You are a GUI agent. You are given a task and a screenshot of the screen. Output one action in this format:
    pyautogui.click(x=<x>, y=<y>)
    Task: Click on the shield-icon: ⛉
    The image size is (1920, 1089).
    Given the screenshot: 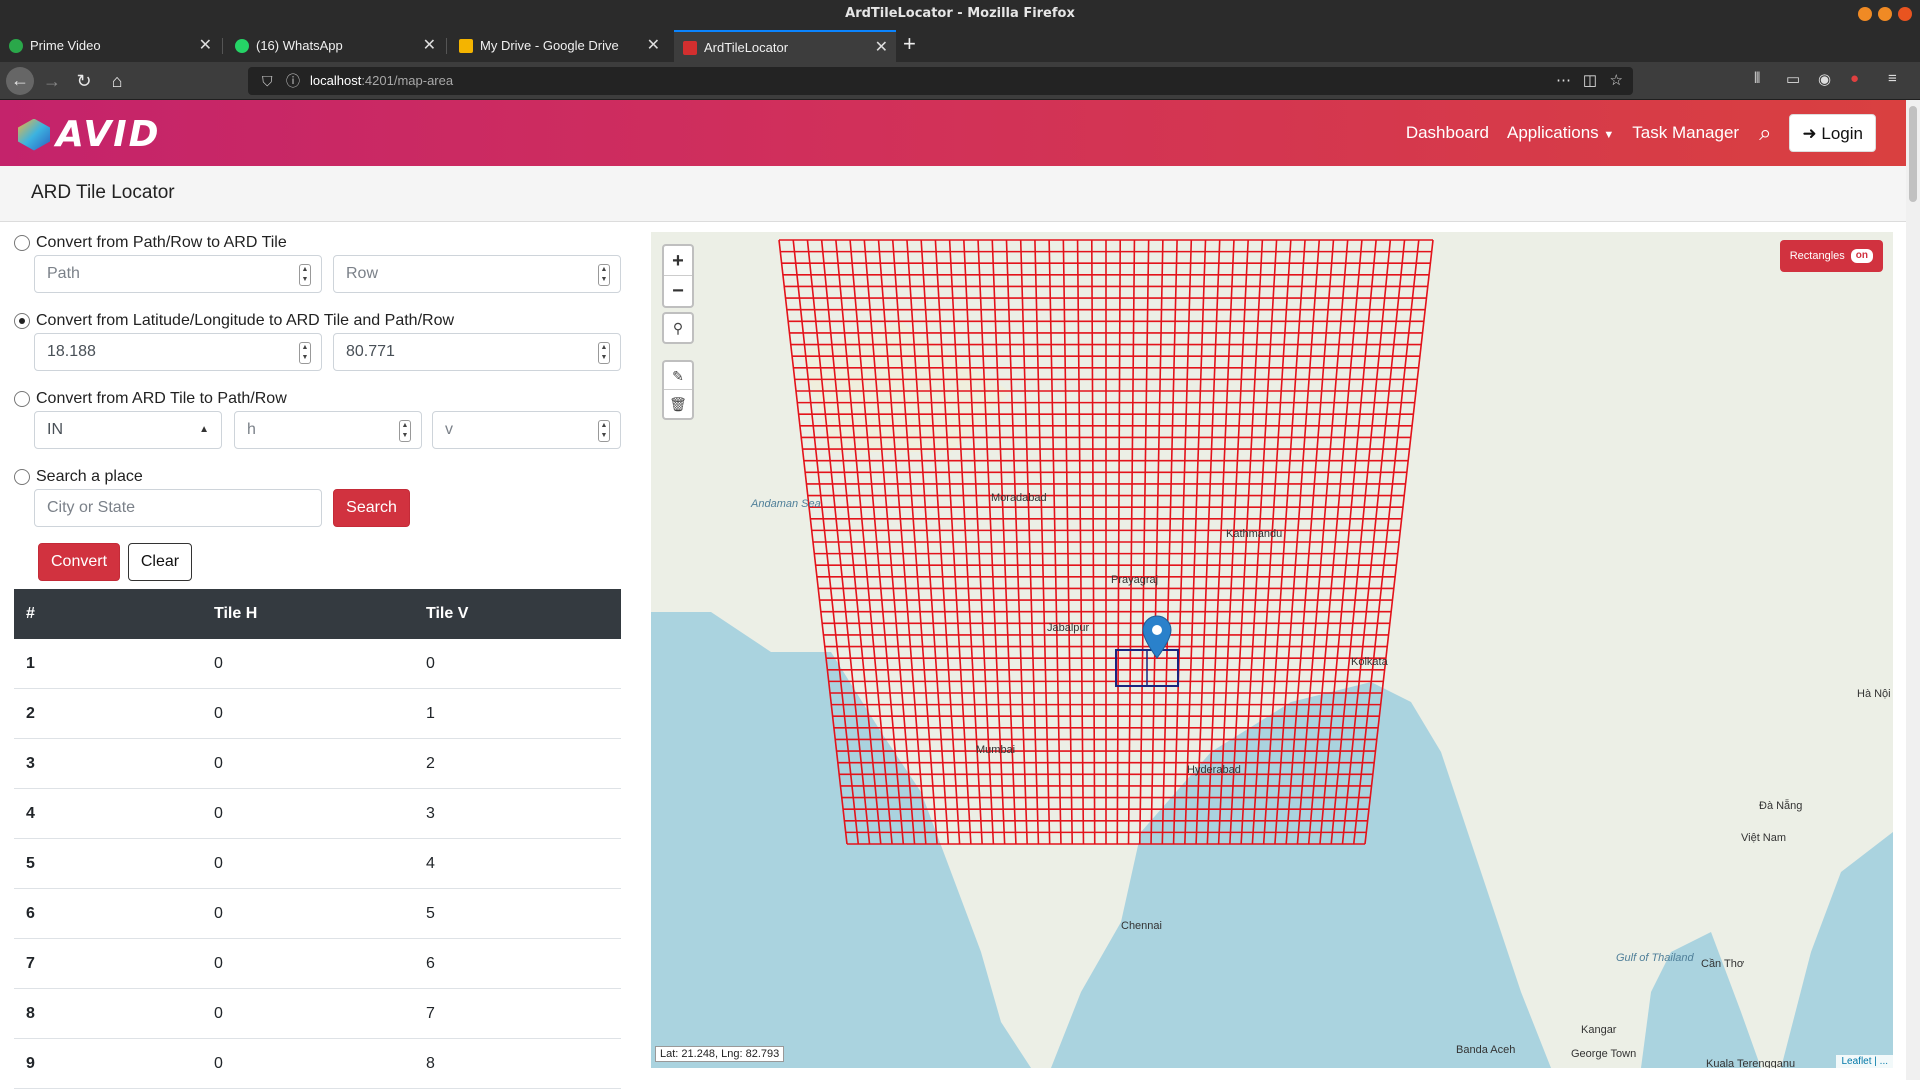 What is the action you would take?
    pyautogui.click(x=267, y=81)
    